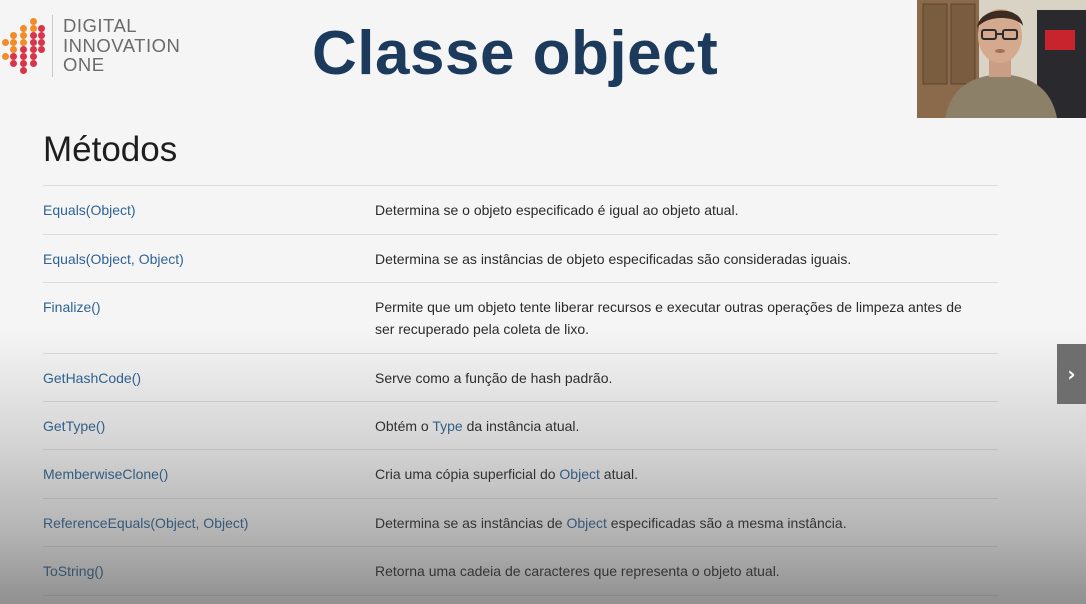  I want to click on presenter-video-image, so click(1001, 59).